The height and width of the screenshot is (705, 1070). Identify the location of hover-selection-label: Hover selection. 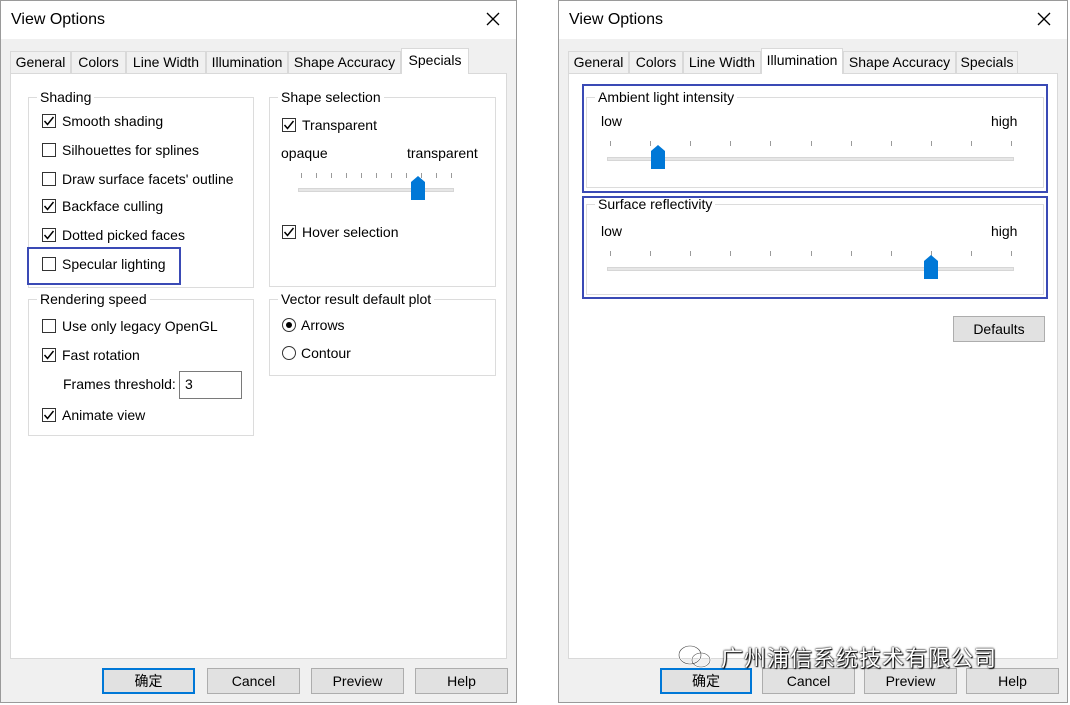
(350, 232).